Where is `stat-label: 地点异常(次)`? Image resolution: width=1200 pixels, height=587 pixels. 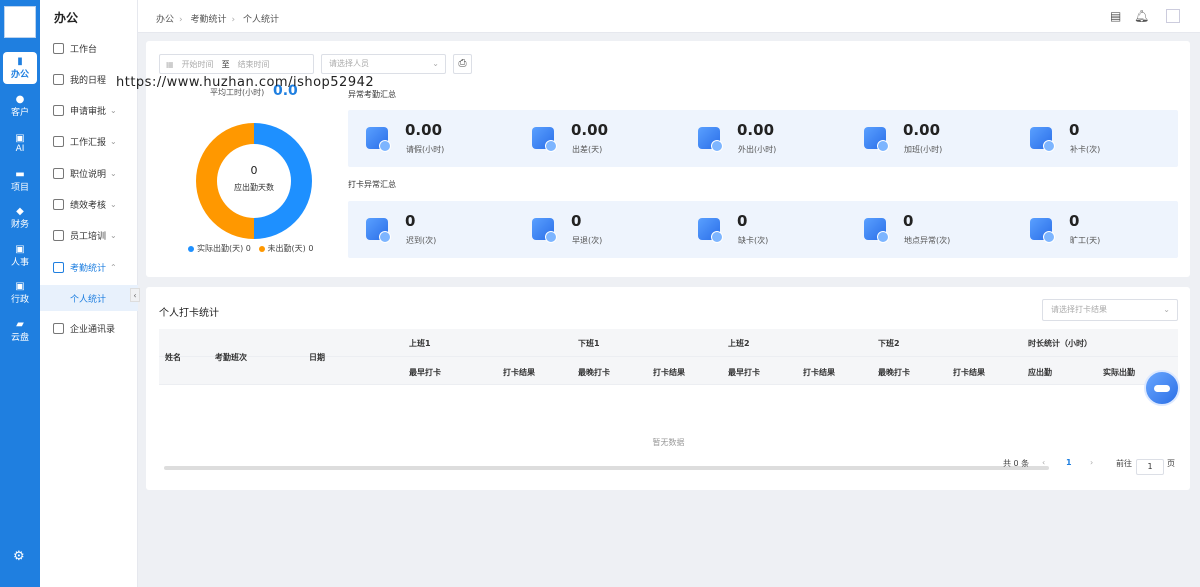
stat-label: 地点异常(次) is located at coordinates (927, 240).